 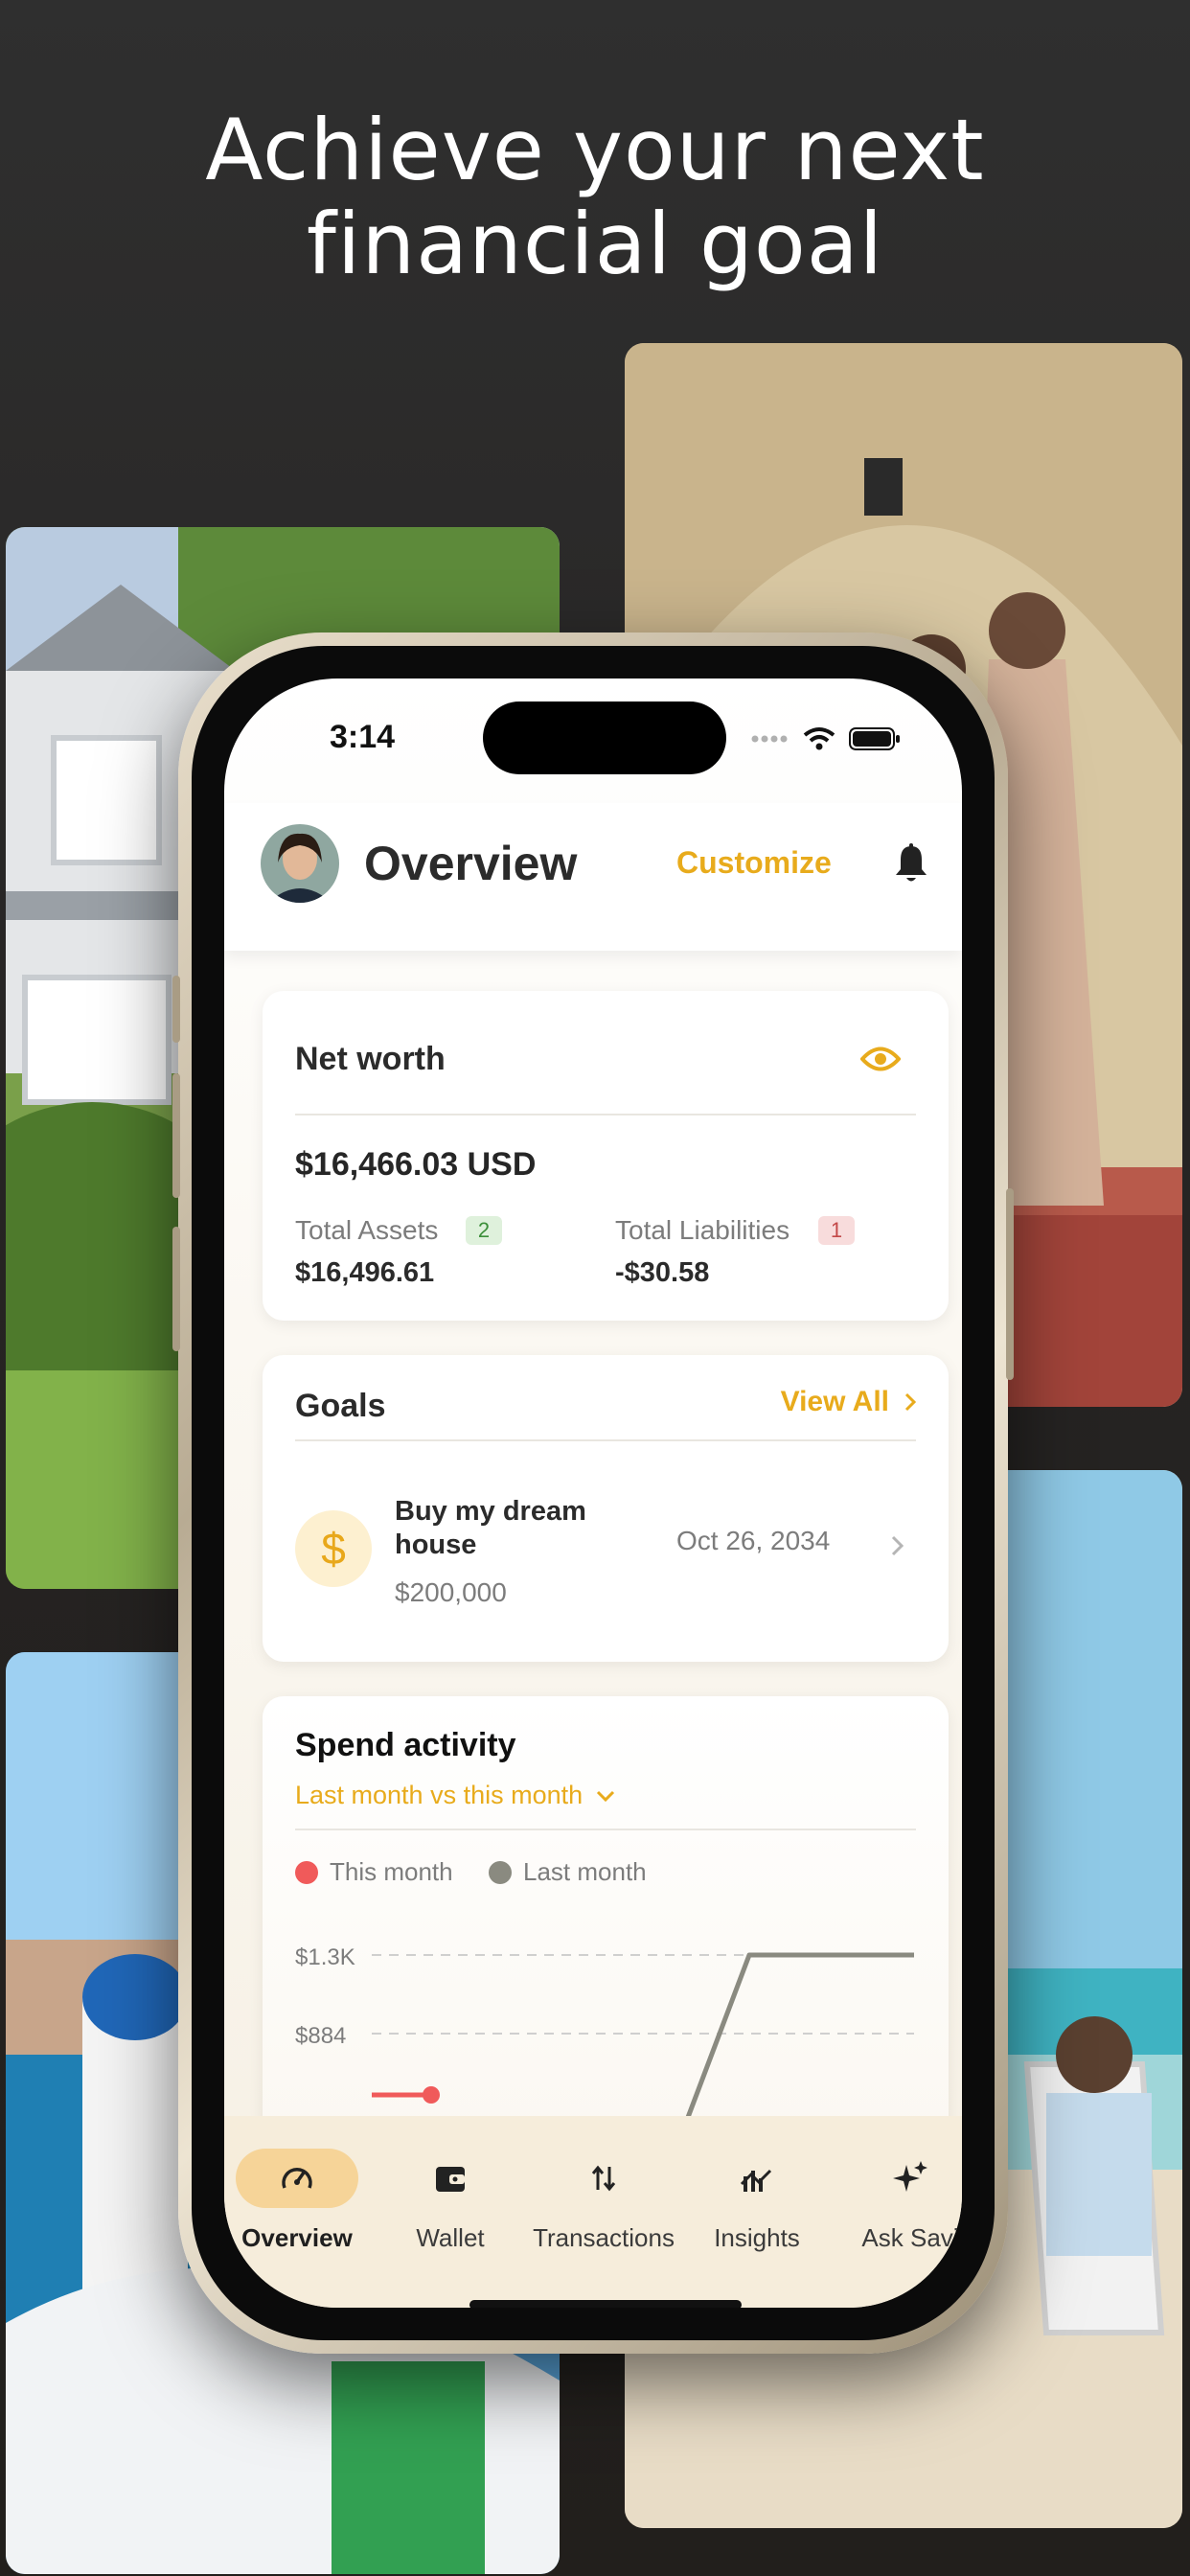 What do you see at coordinates (367, 1230) in the screenshot?
I see `total-assets-label: Total Assets` at bounding box center [367, 1230].